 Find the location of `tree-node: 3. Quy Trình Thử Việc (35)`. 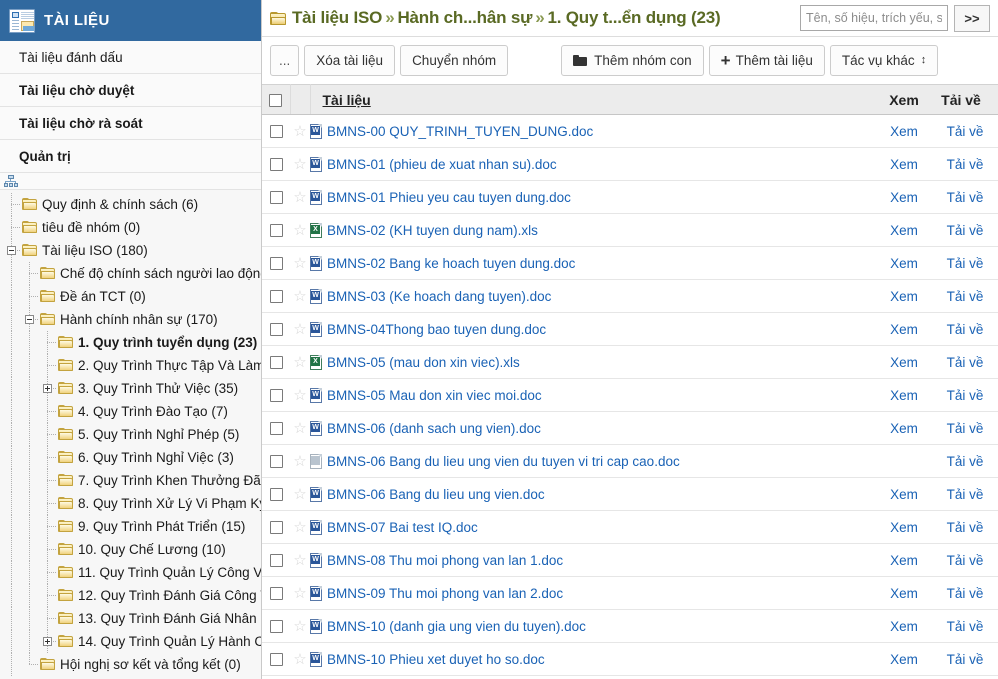

tree-node: 3. Quy Trình Thử Việc (35) is located at coordinates (130, 388).